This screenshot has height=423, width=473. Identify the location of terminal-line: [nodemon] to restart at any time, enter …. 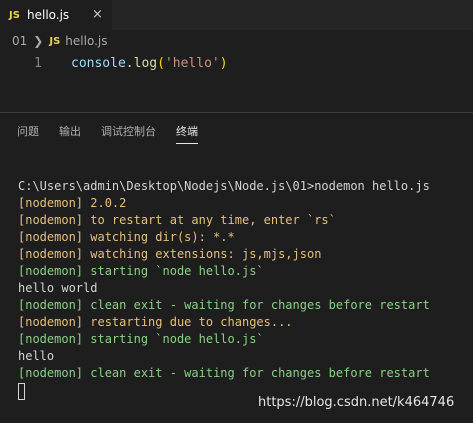
(177, 220).